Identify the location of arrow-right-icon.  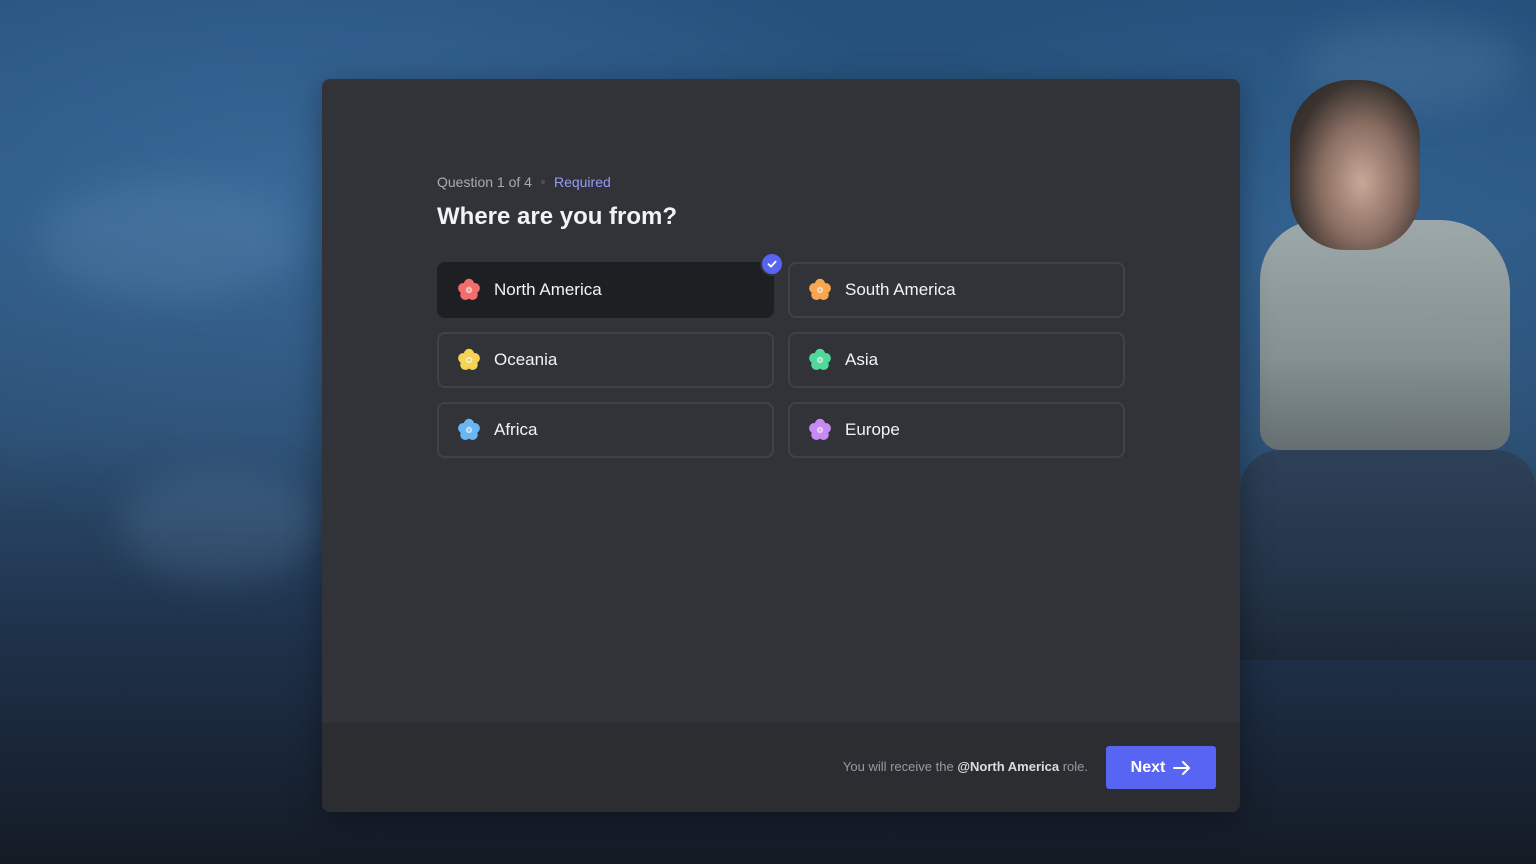
(1182, 767).